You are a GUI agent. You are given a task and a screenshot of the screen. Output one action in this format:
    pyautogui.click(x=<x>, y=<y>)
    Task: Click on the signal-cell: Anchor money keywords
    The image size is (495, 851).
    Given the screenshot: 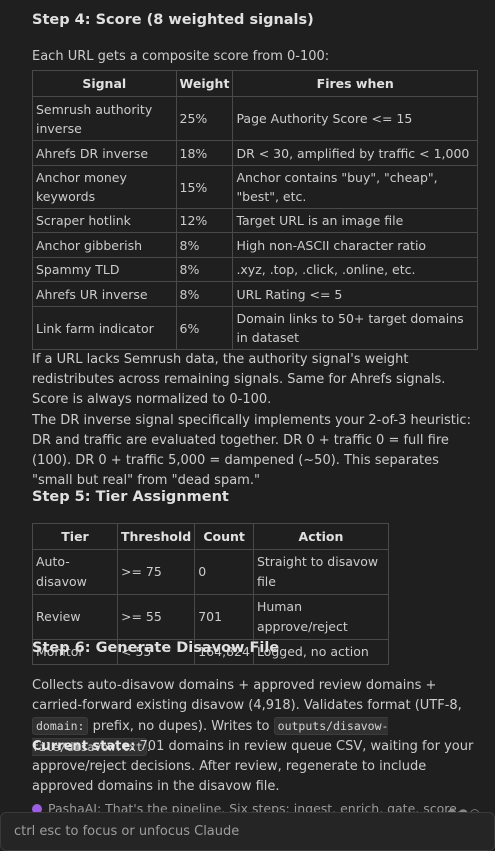 What is the action you would take?
    pyautogui.click(x=104, y=187)
    